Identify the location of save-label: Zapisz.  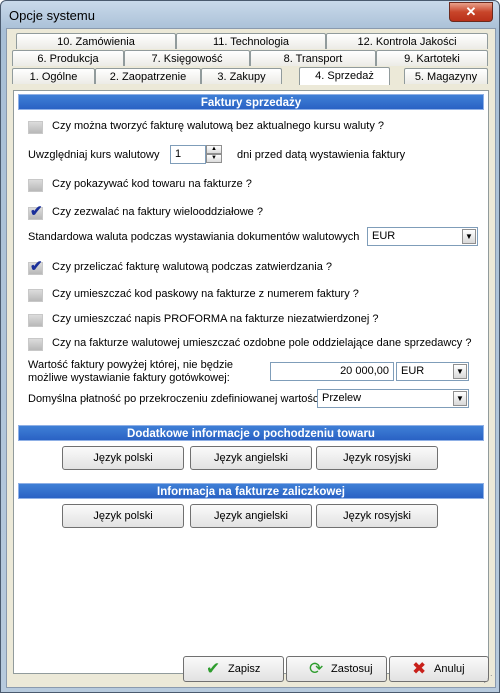
(244, 669).